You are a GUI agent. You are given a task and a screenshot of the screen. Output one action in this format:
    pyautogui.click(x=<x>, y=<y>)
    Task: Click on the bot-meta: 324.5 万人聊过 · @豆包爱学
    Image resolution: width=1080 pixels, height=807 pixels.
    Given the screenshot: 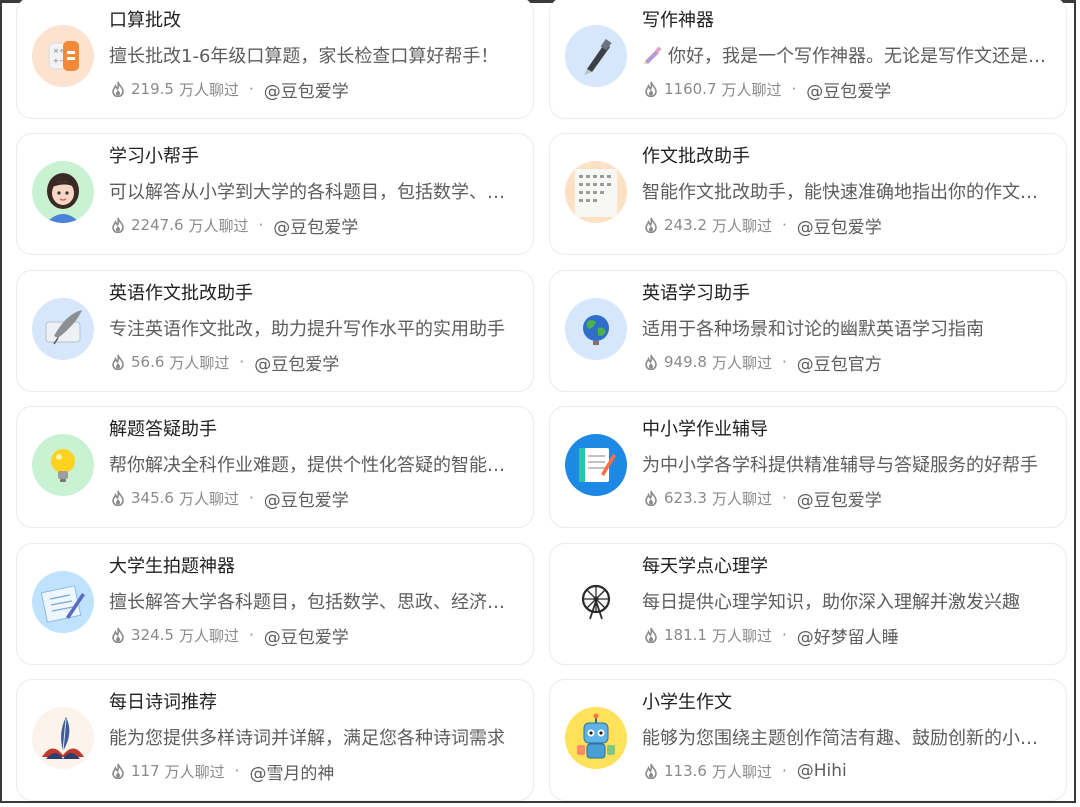 What is the action you would take?
    pyautogui.click(x=230, y=635)
    